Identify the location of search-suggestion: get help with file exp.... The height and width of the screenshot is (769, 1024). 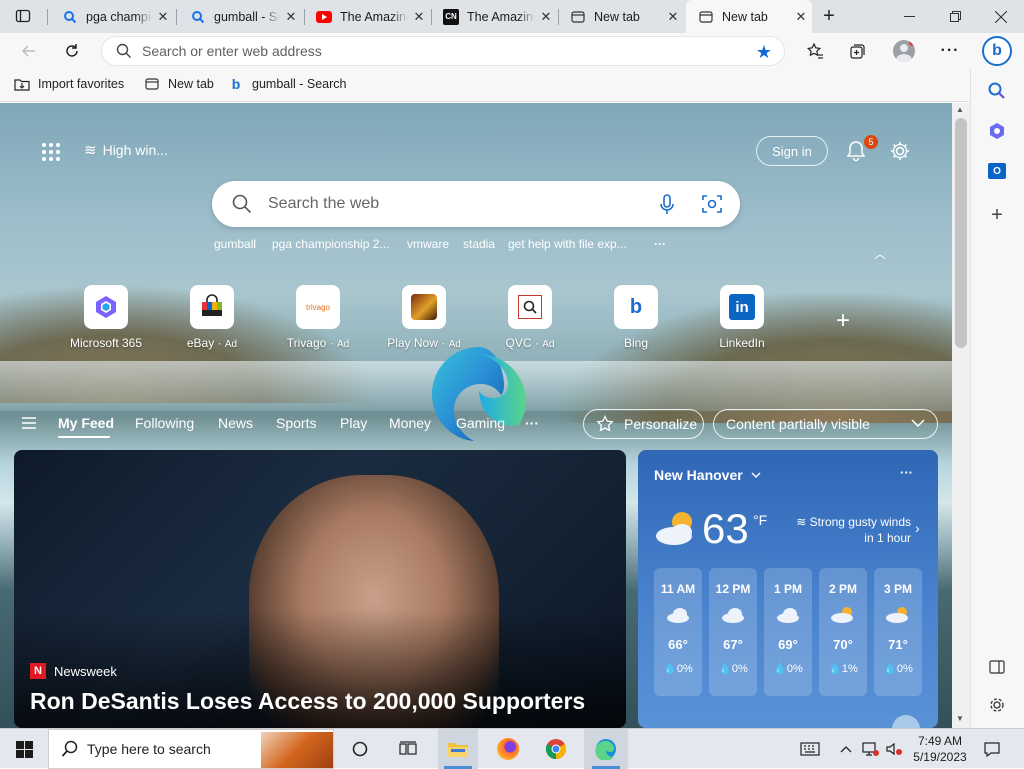
(567, 244).